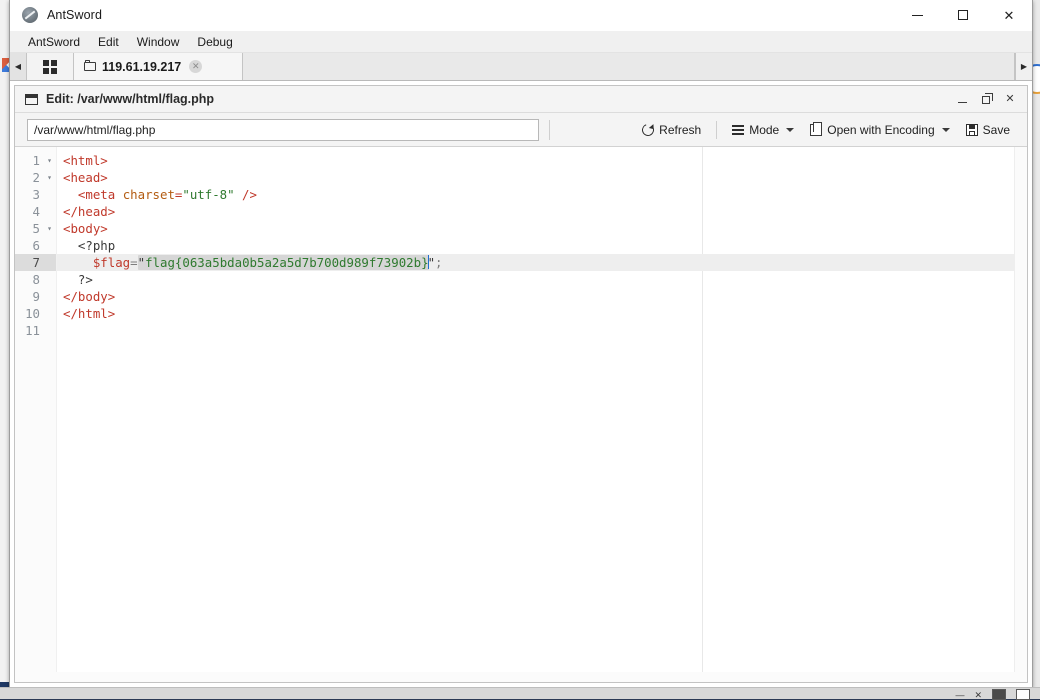 This screenshot has height=700, width=1040. What do you see at coordinates (85, 160) in the screenshot?
I see `code-token-tag: <html>` at bounding box center [85, 160].